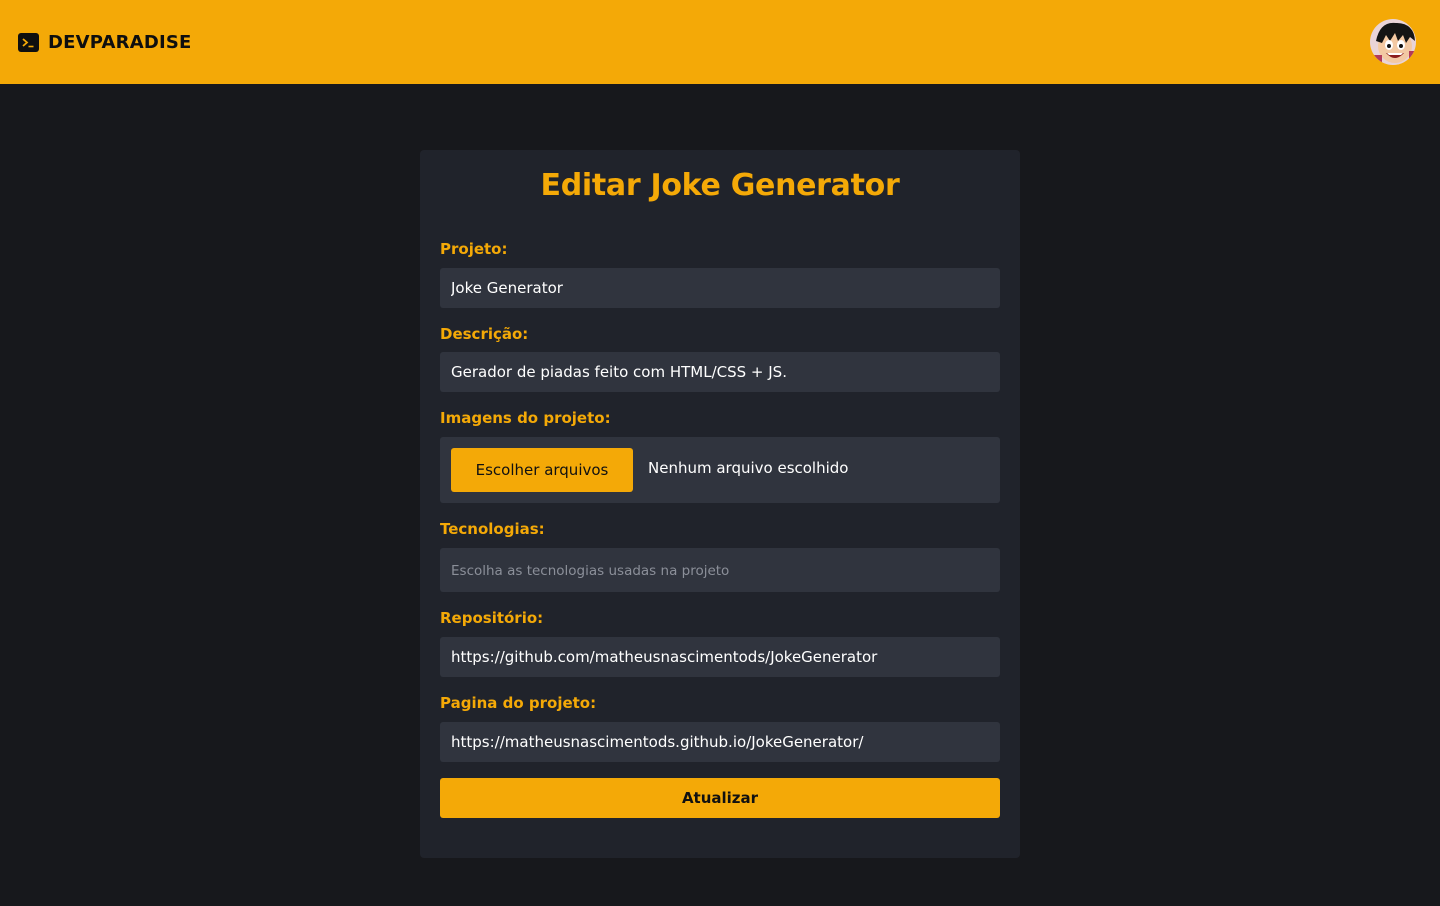  What do you see at coordinates (720, 570) in the screenshot?
I see `technologies-input` at bounding box center [720, 570].